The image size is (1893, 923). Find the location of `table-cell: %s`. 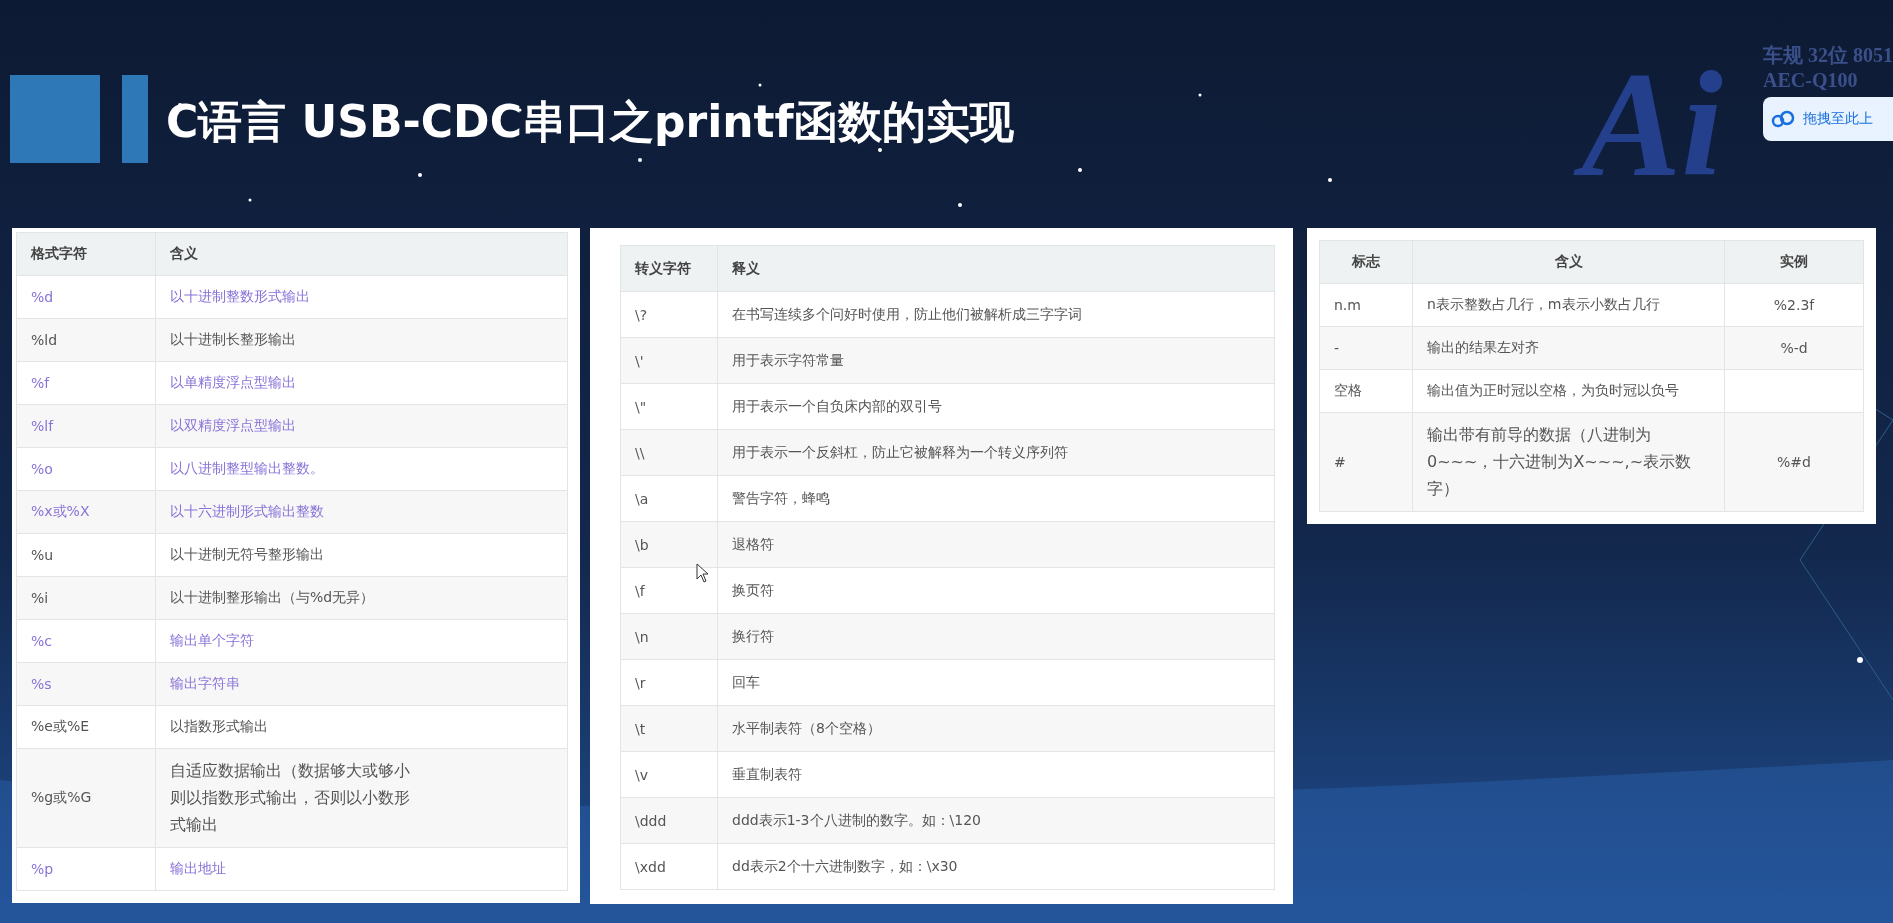

table-cell: %s is located at coordinates (86, 684).